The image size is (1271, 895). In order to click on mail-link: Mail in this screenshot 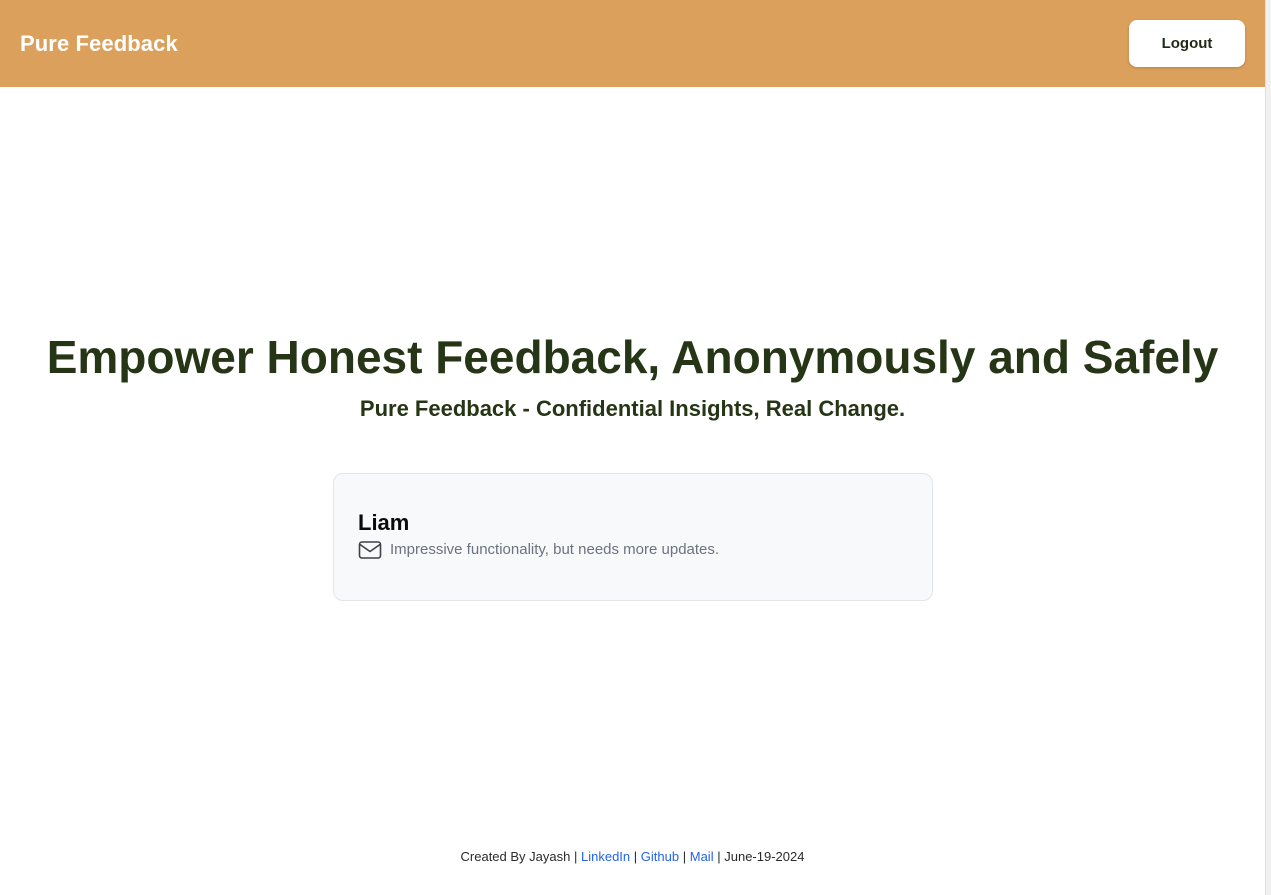, I will do `click(702, 856)`.